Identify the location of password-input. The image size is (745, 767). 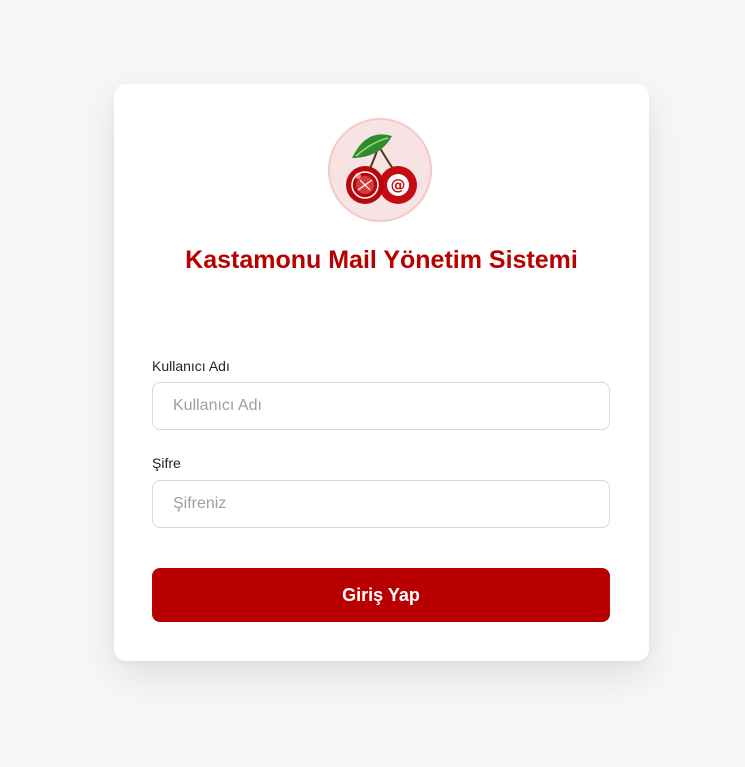
(381, 504).